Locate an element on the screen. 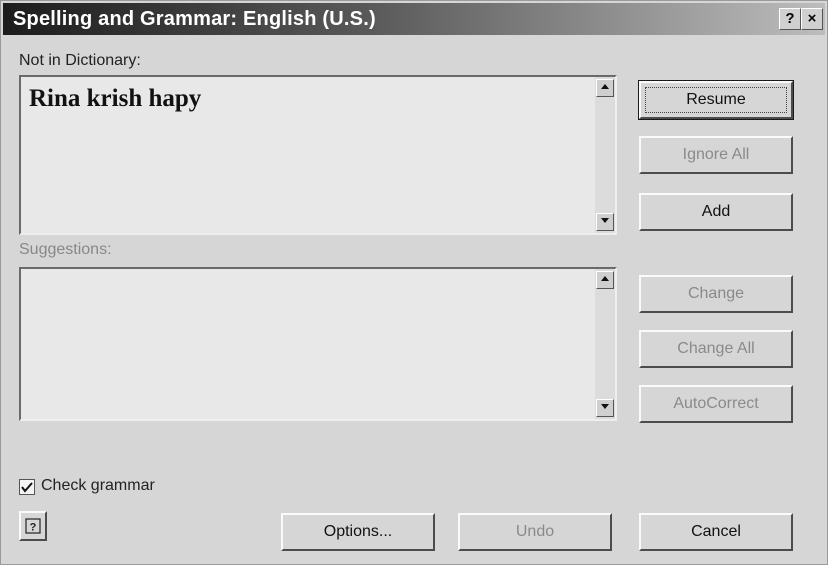 The height and width of the screenshot is (565, 828). cancel-button: Cancel is located at coordinates (716, 532).